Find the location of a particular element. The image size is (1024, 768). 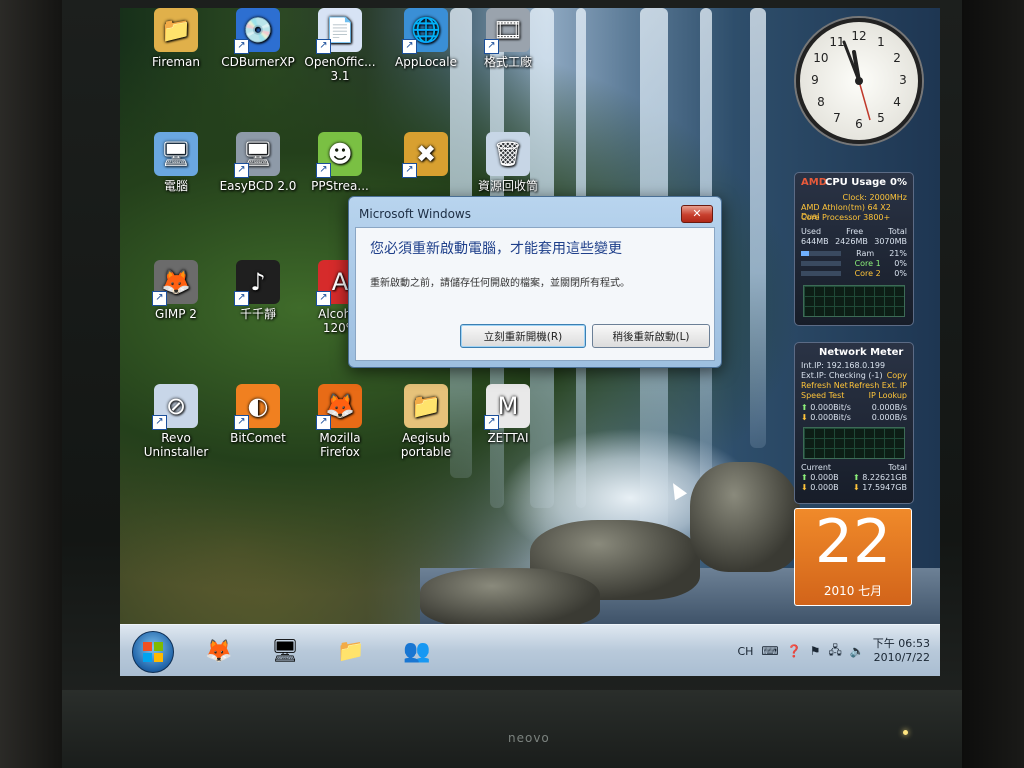

restart-now-button: 立刻重新開機(R) is located at coordinates (523, 336).